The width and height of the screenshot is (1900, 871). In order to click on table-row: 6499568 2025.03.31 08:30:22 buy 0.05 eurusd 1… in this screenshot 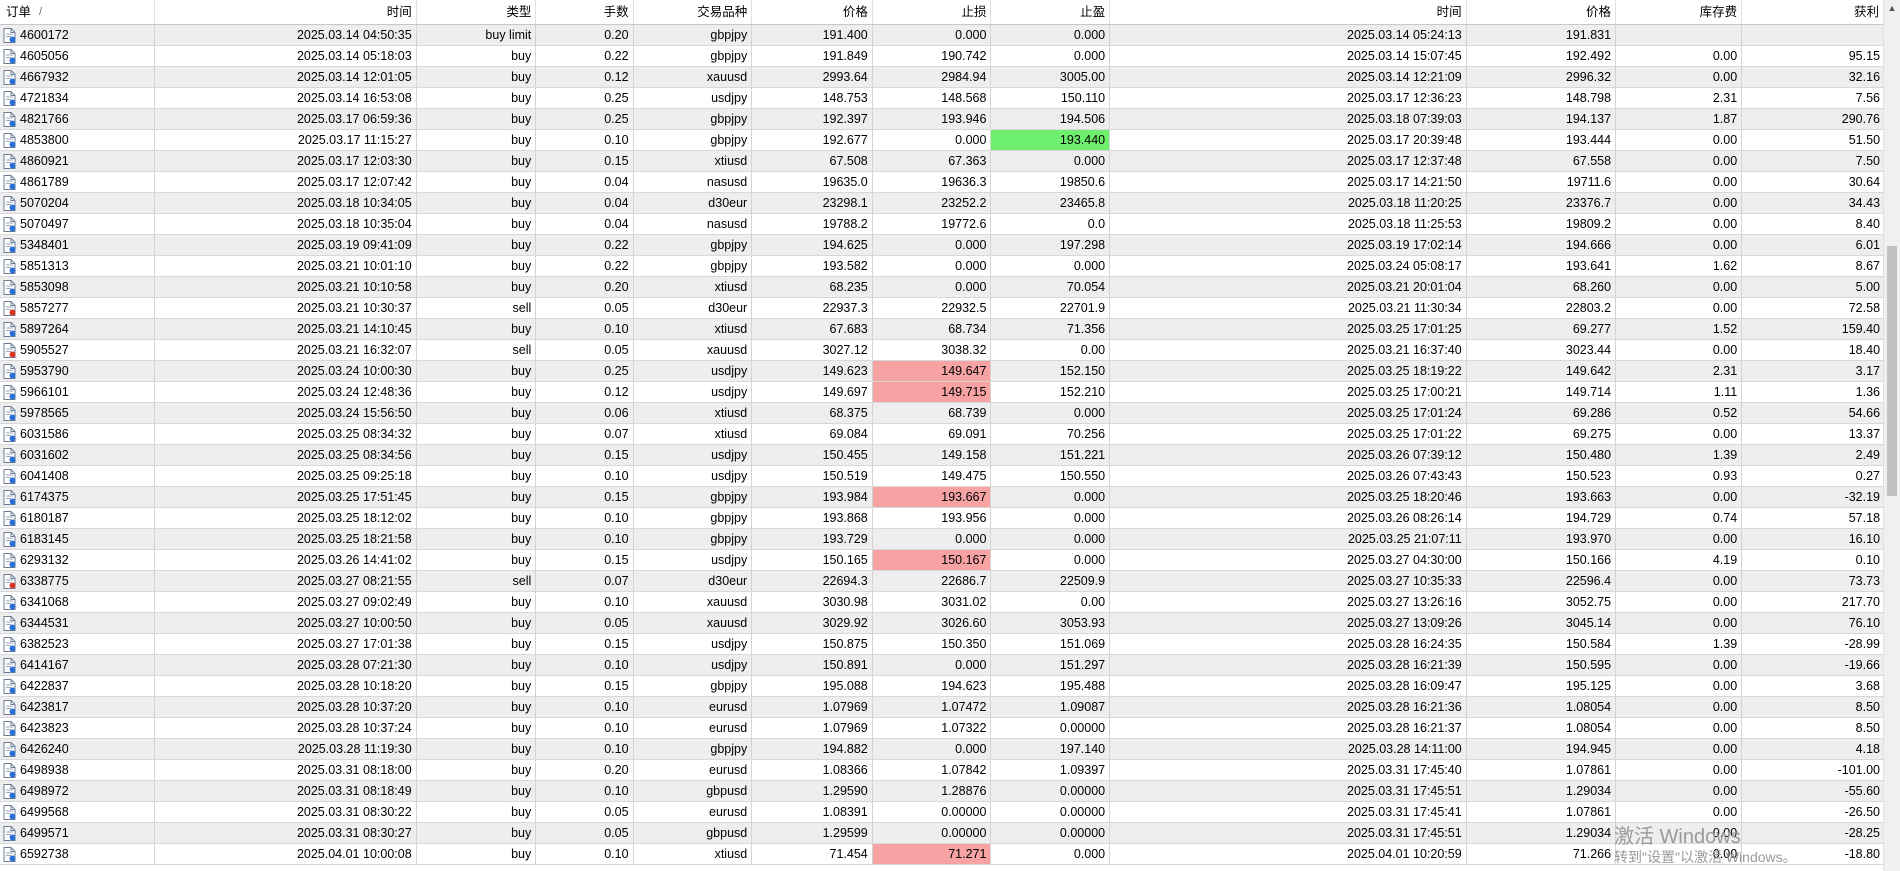, I will do `click(942, 812)`.